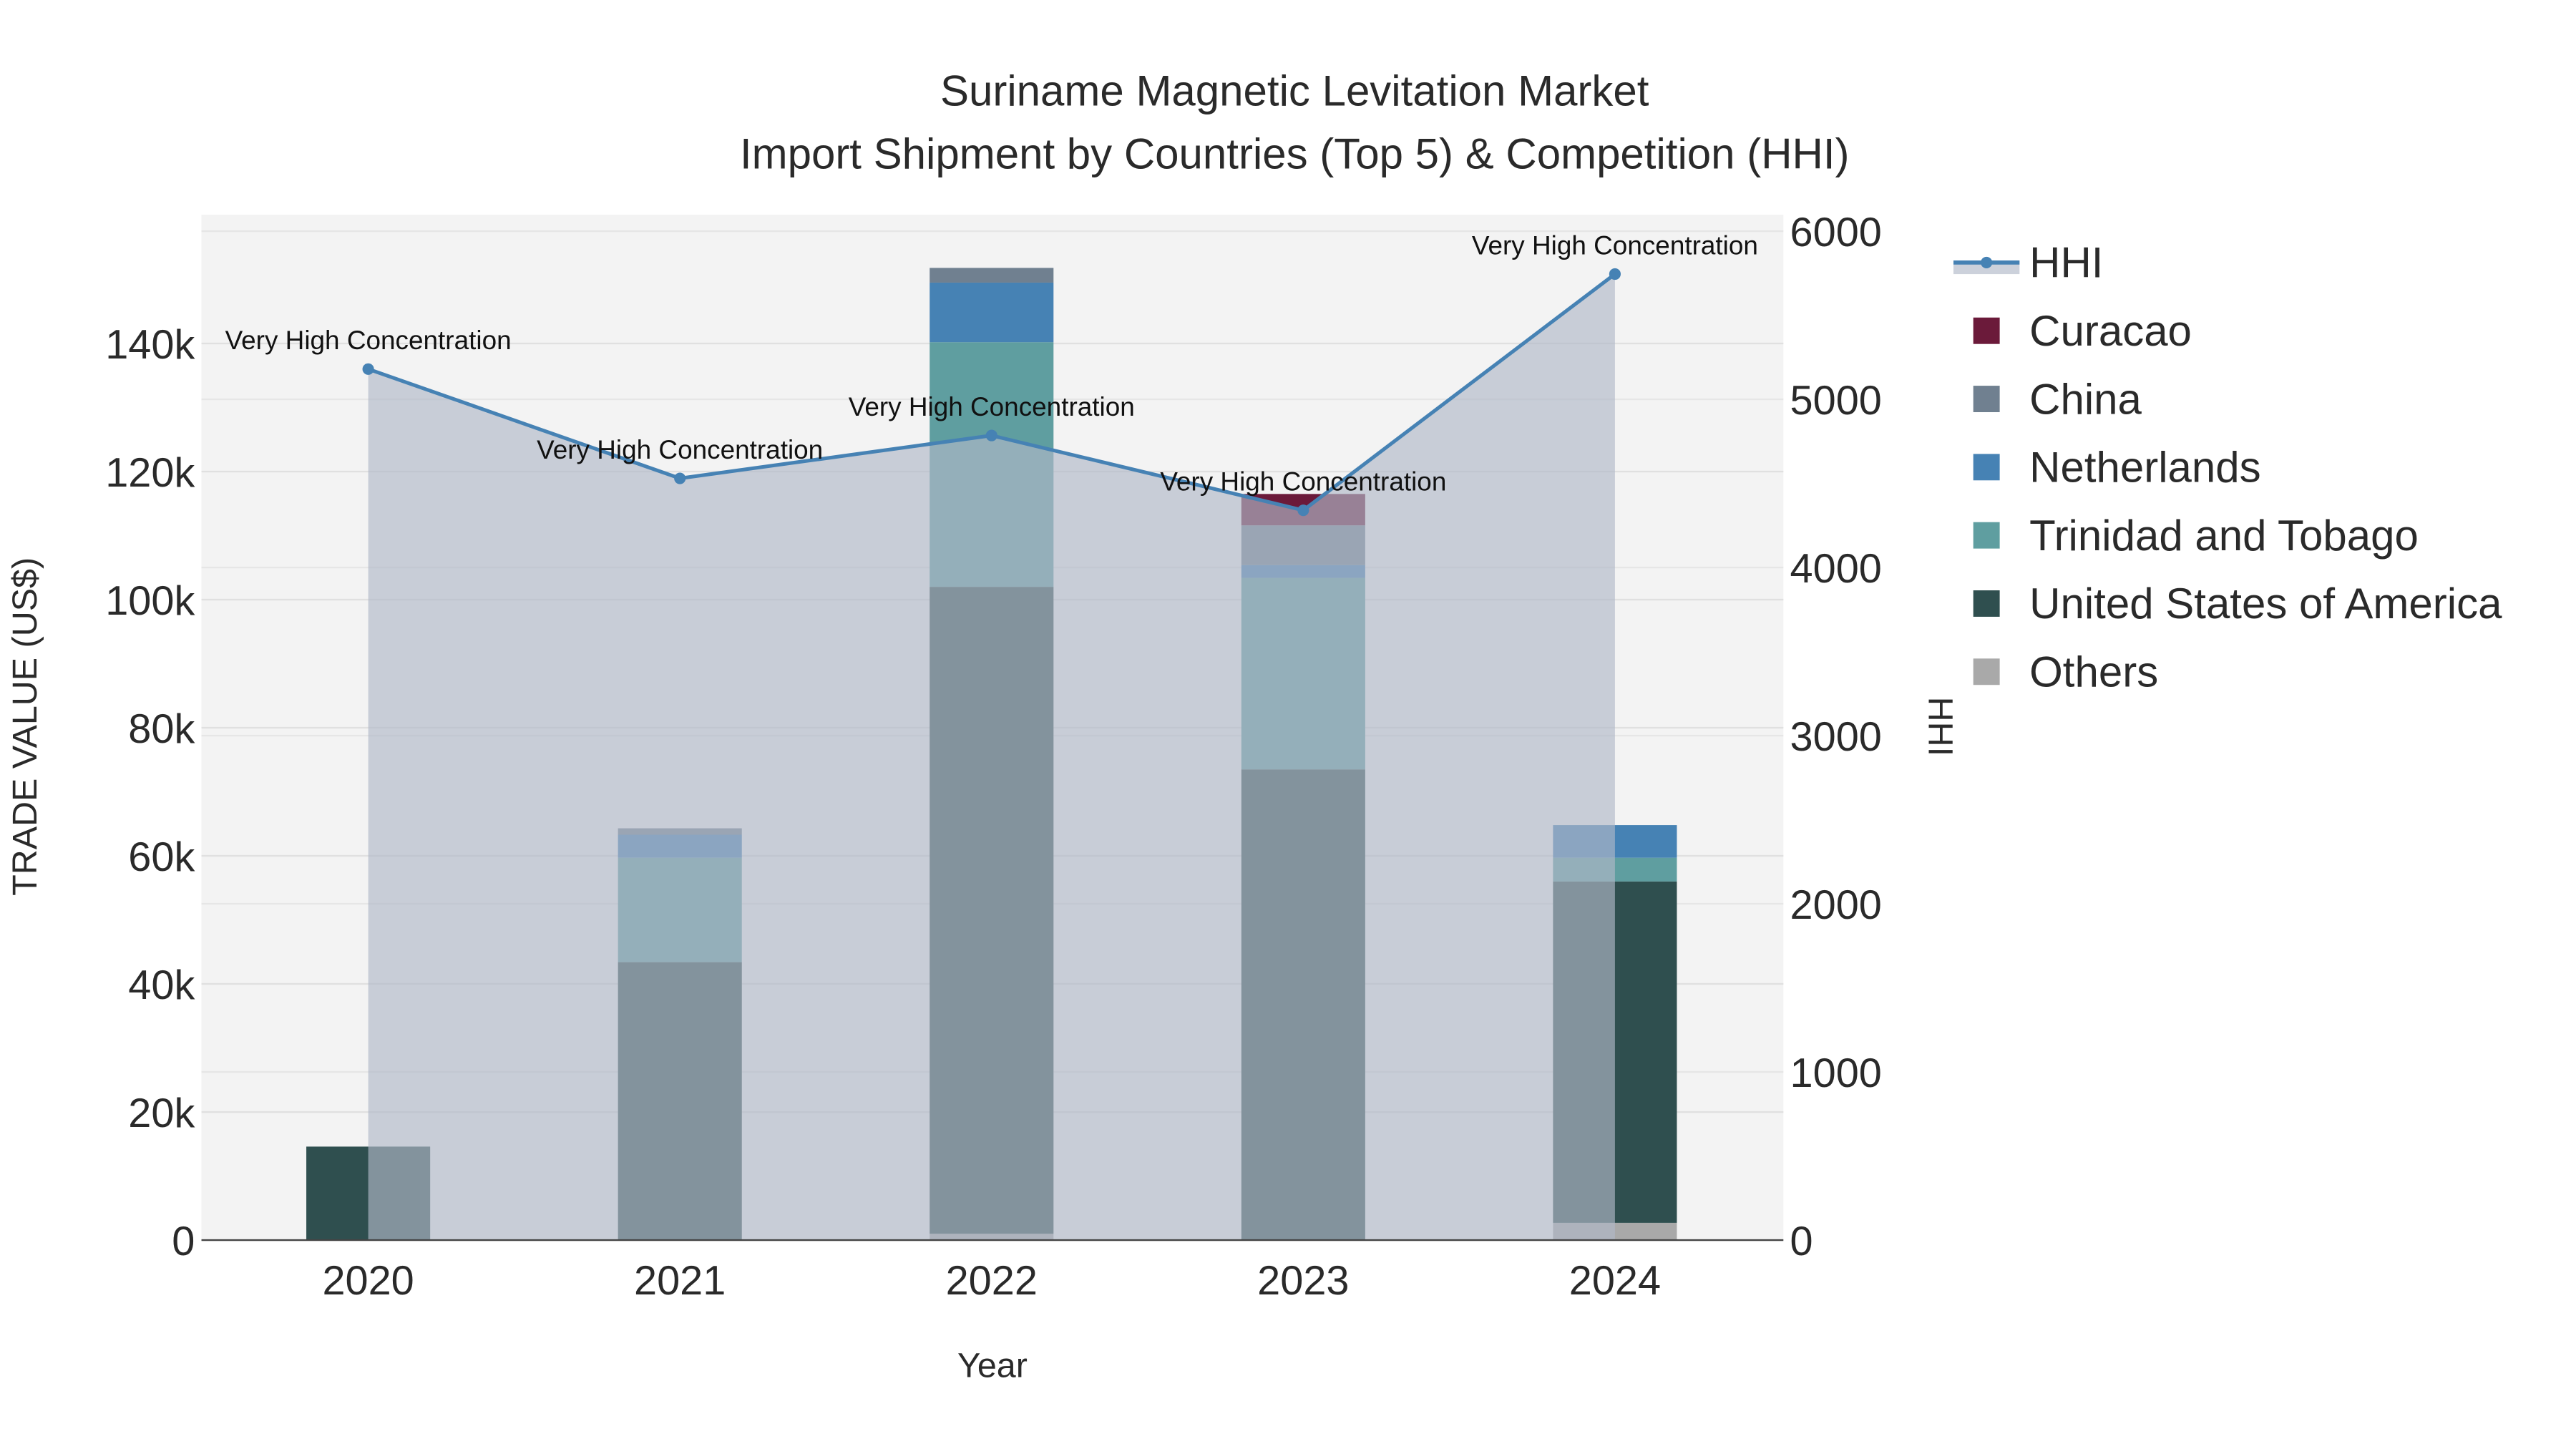 Image resolution: width=2576 pixels, height=1449 pixels. I want to click on x-tick-label: 2022, so click(992, 1281).